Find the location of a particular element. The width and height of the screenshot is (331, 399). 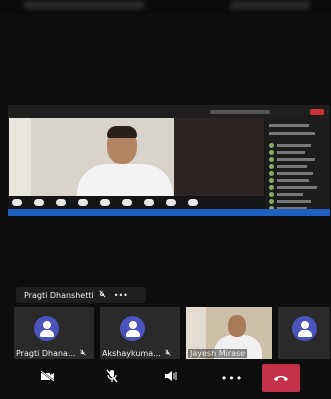

end-call-button is located at coordinates (281, 378).